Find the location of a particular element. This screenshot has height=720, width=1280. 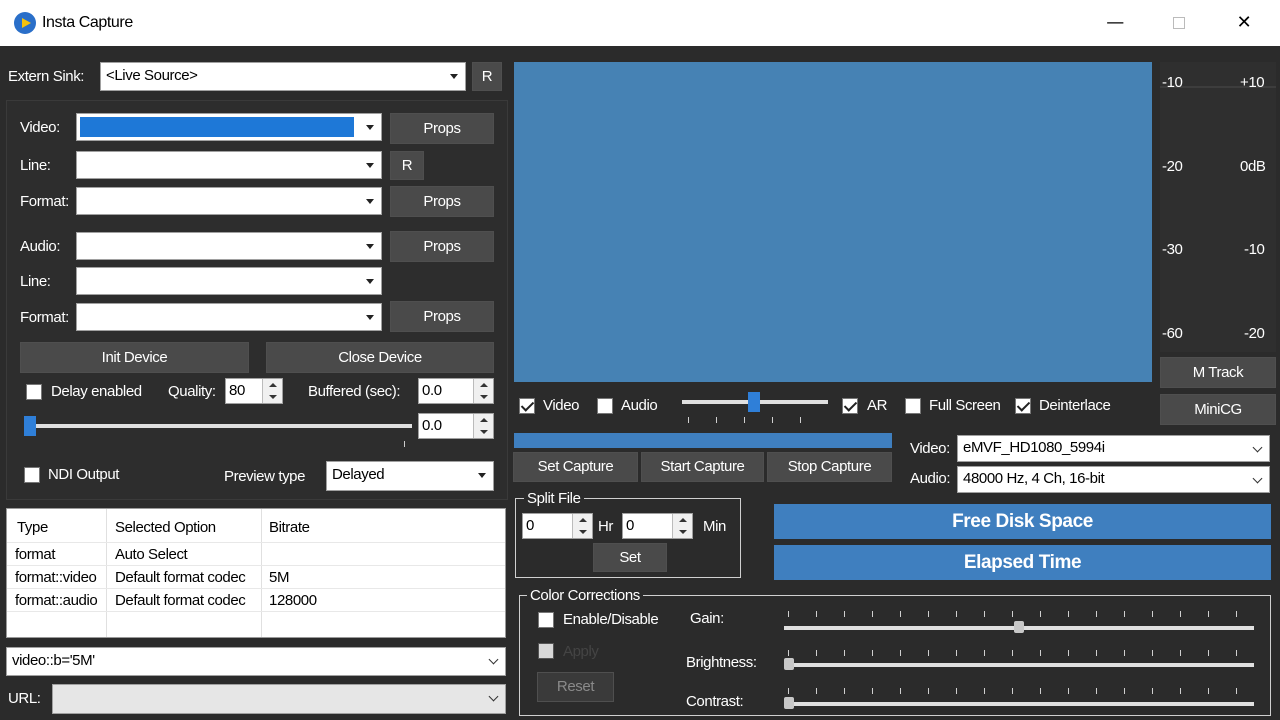

delay-slider-thumb is located at coordinates (30, 426).